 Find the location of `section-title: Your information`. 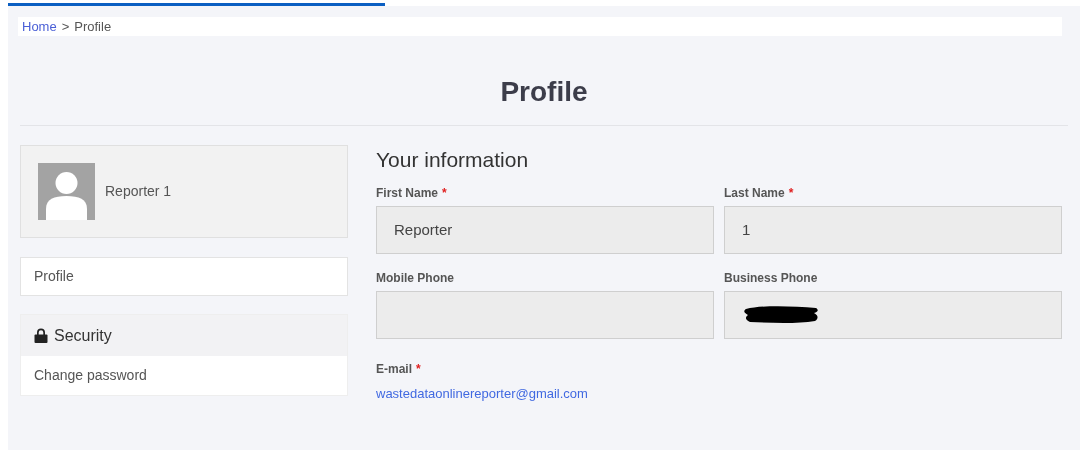

section-title: Your information is located at coordinates (453, 160).